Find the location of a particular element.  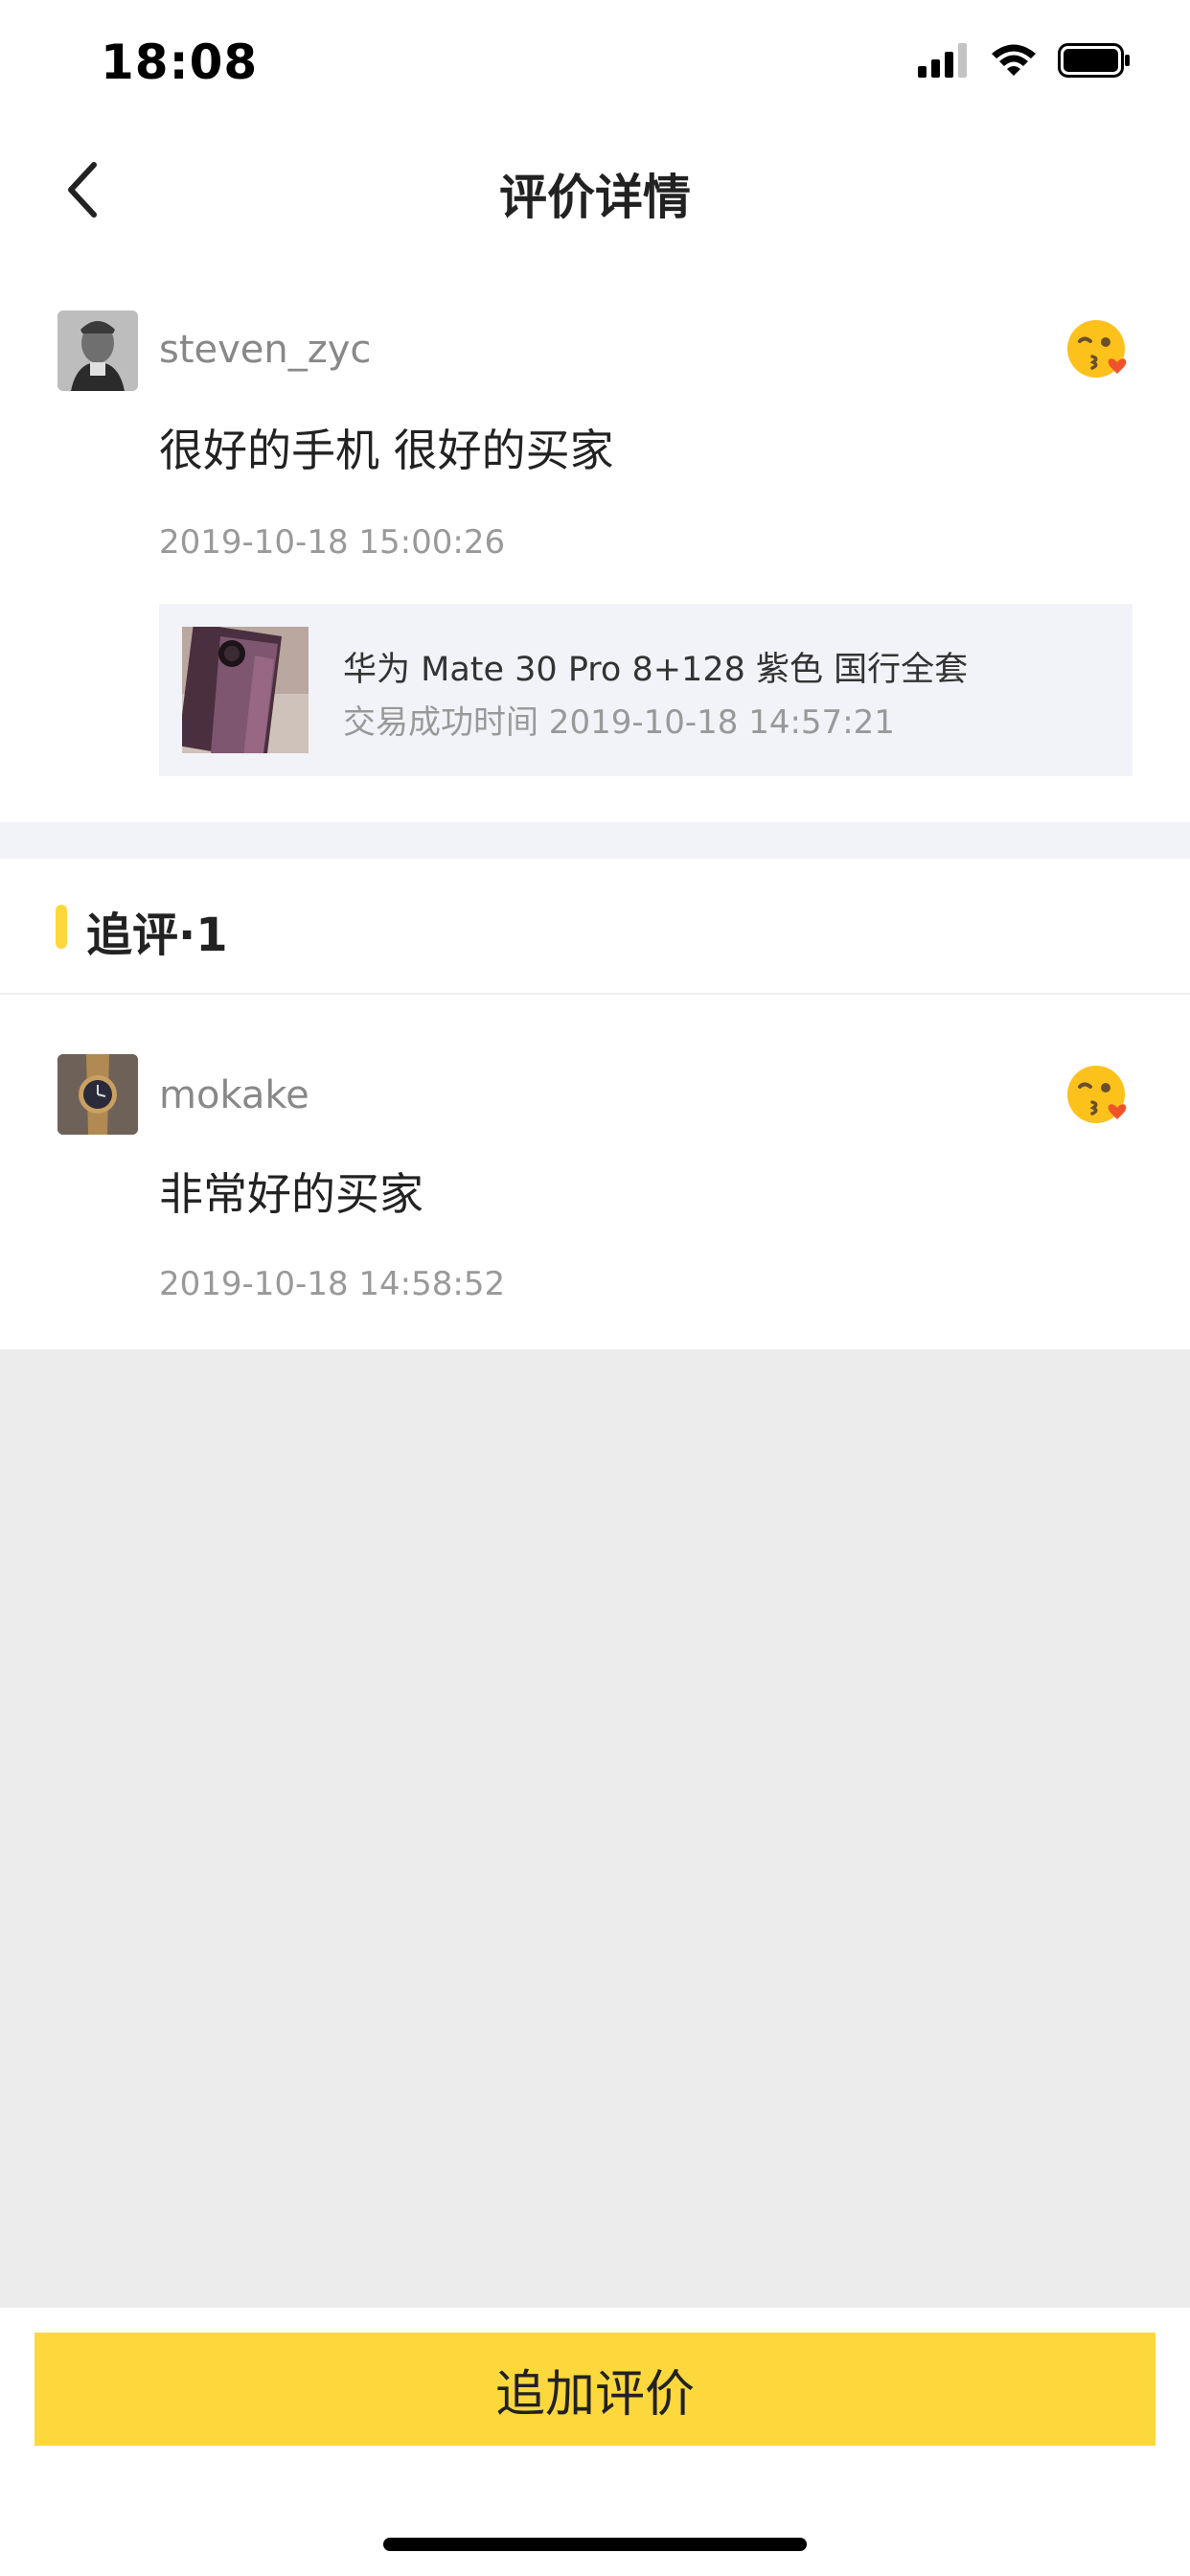

review-text: 非常好的买家 is located at coordinates (291, 1194).